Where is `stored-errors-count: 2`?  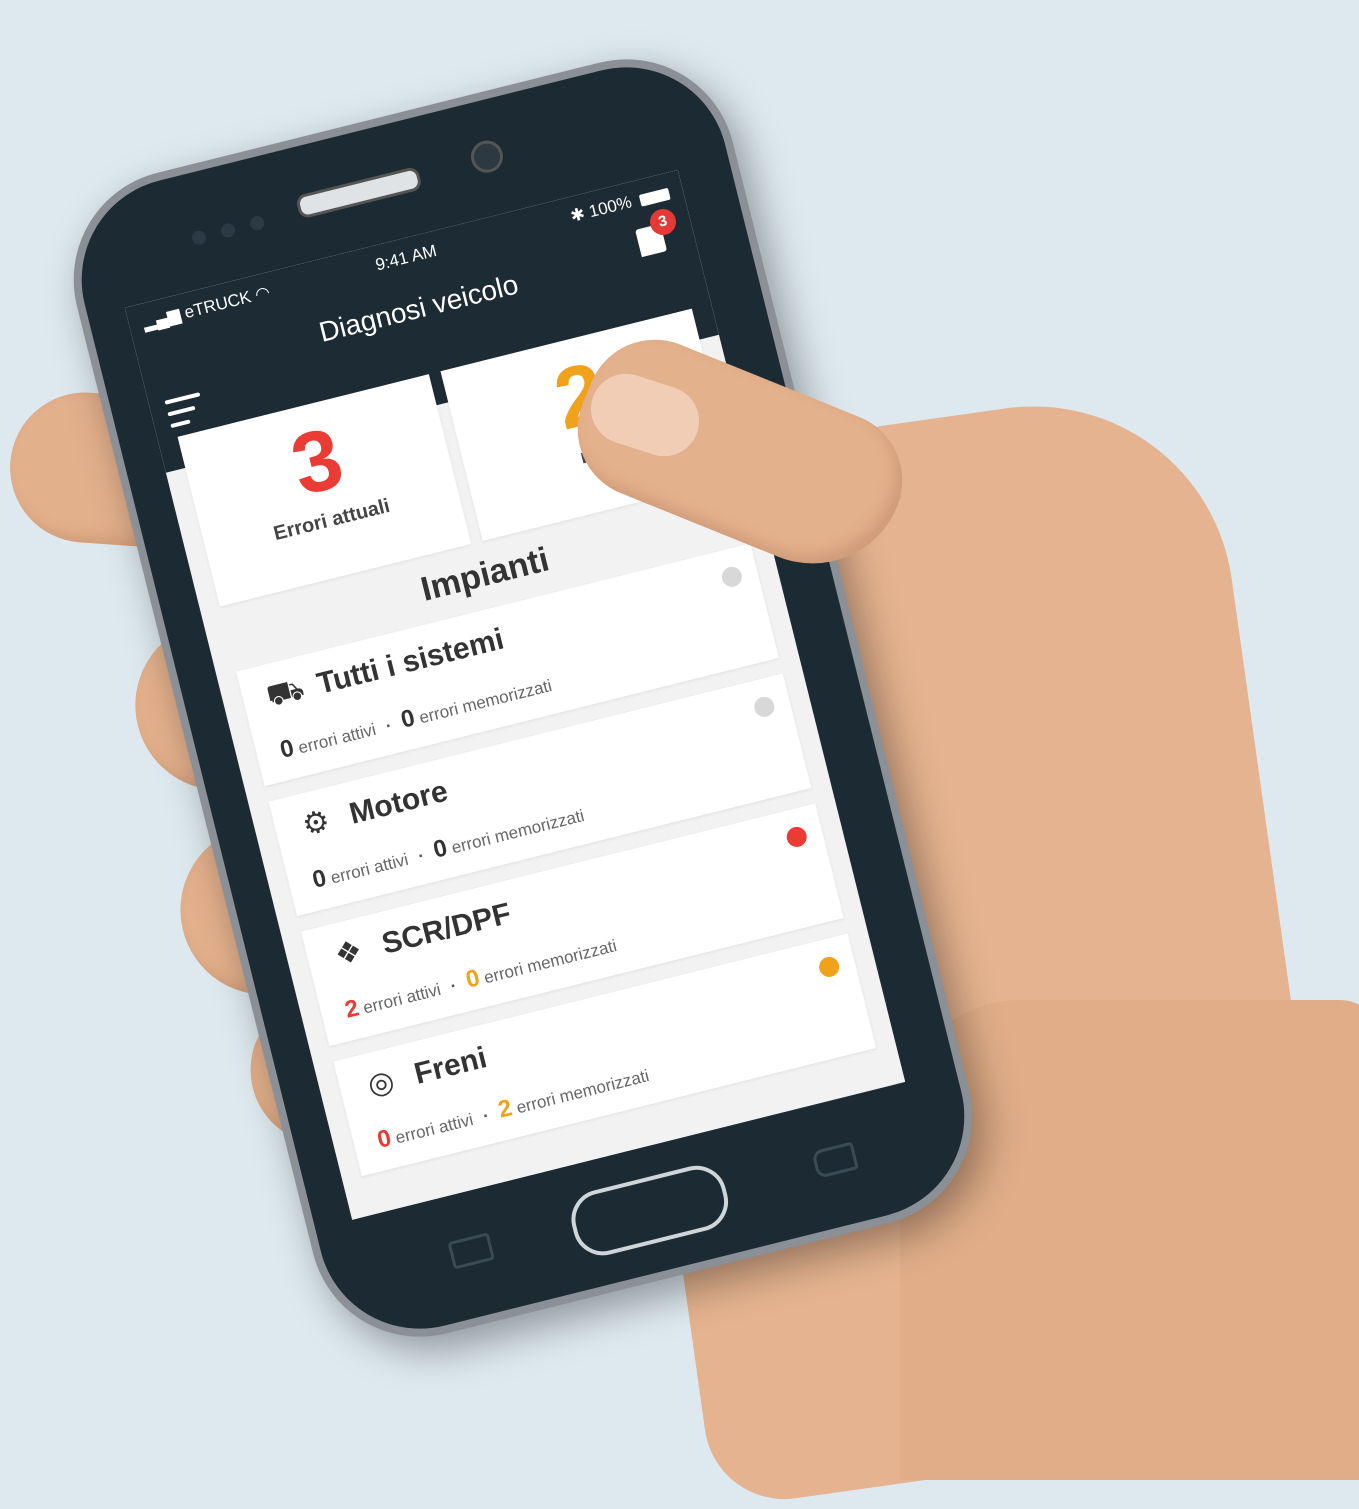 stored-errors-count: 2 is located at coordinates (505, 1109).